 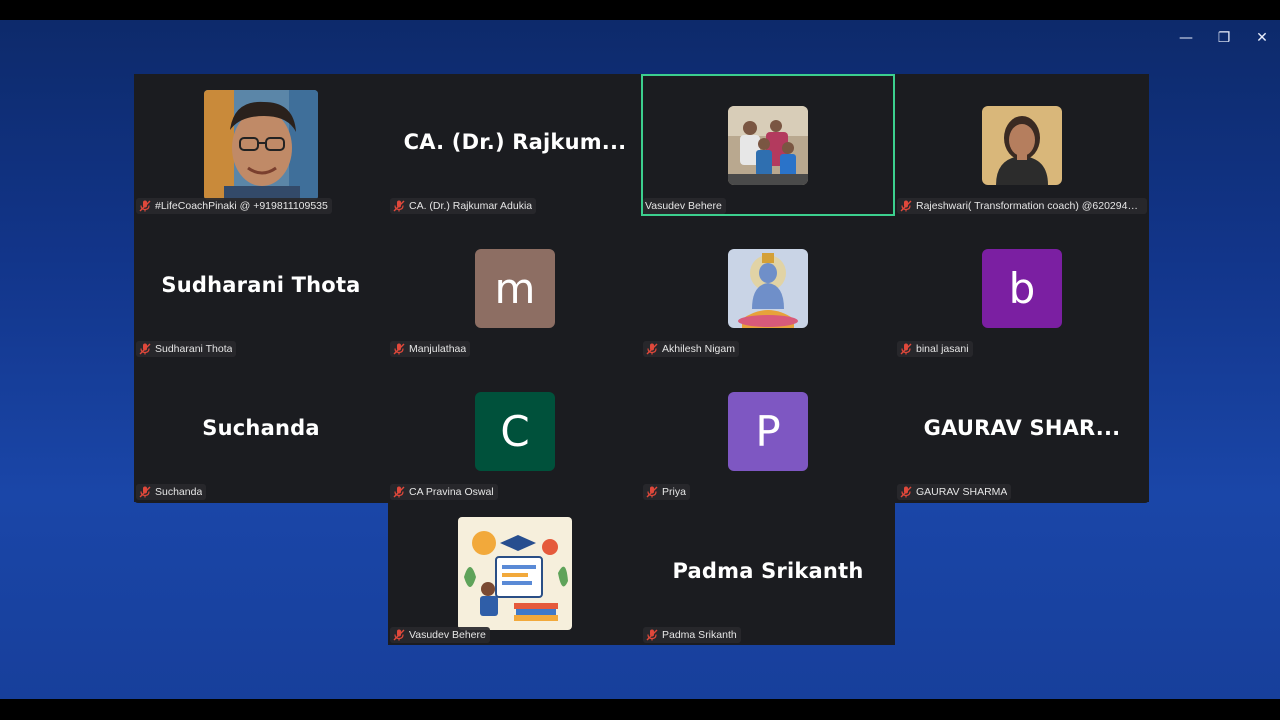 What do you see at coordinates (1262, 38) in the screenshot?
I see `close-icon: ✕` at bounding box center [1262, 38].